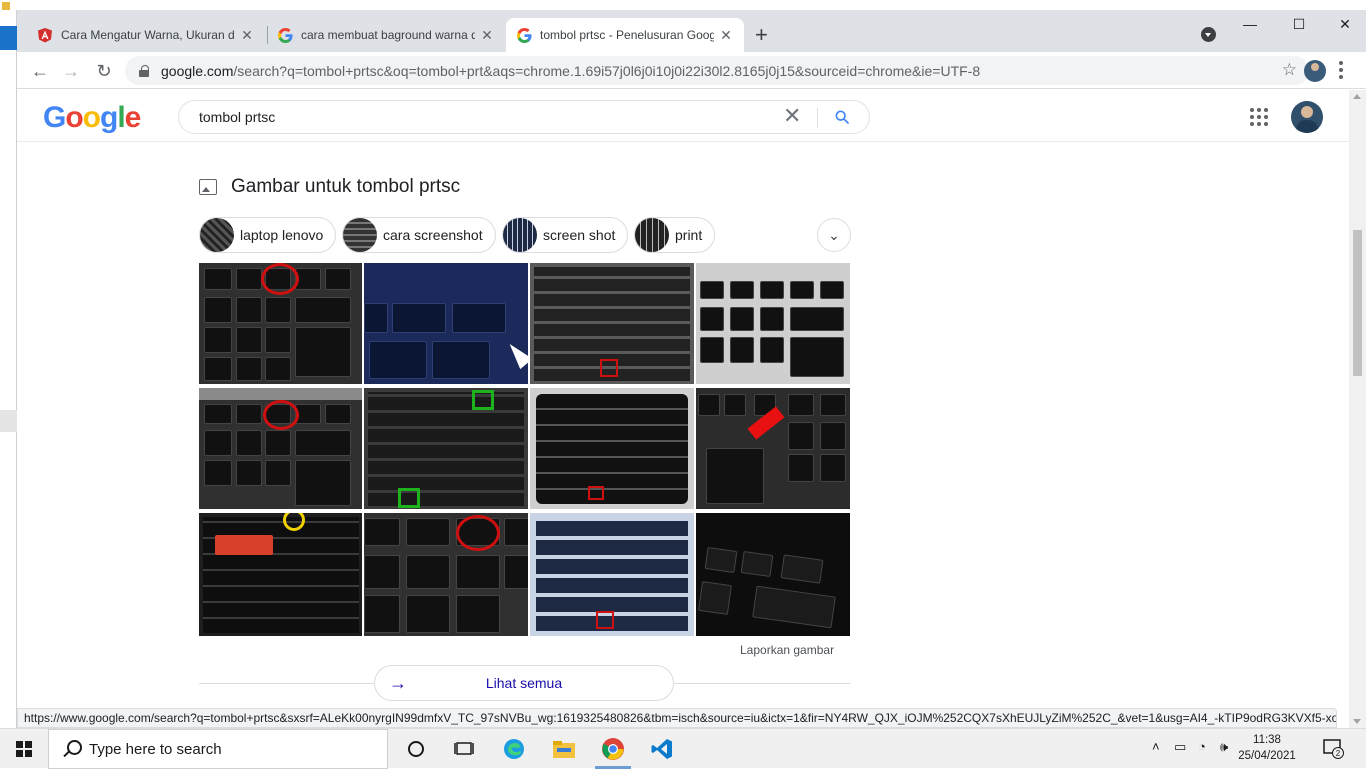 The image size is (1366, 769). Describe the element at coordinates (6, 6) in the screenshot. I see `folder-icon` at that location.